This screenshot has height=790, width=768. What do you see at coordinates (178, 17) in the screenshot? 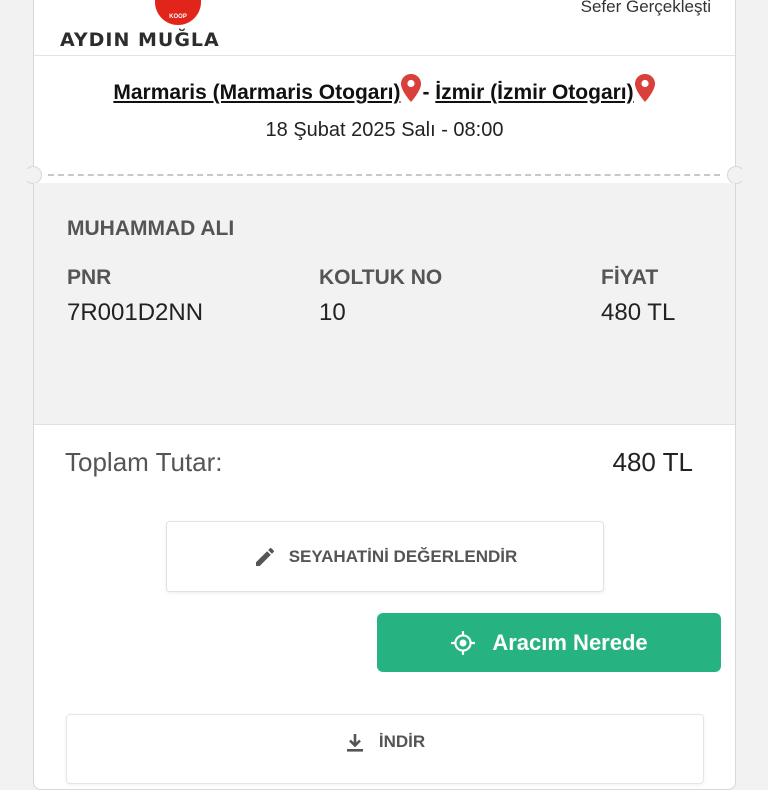
I see `logo-badge: KOOP` at bounding box center [178, 17].